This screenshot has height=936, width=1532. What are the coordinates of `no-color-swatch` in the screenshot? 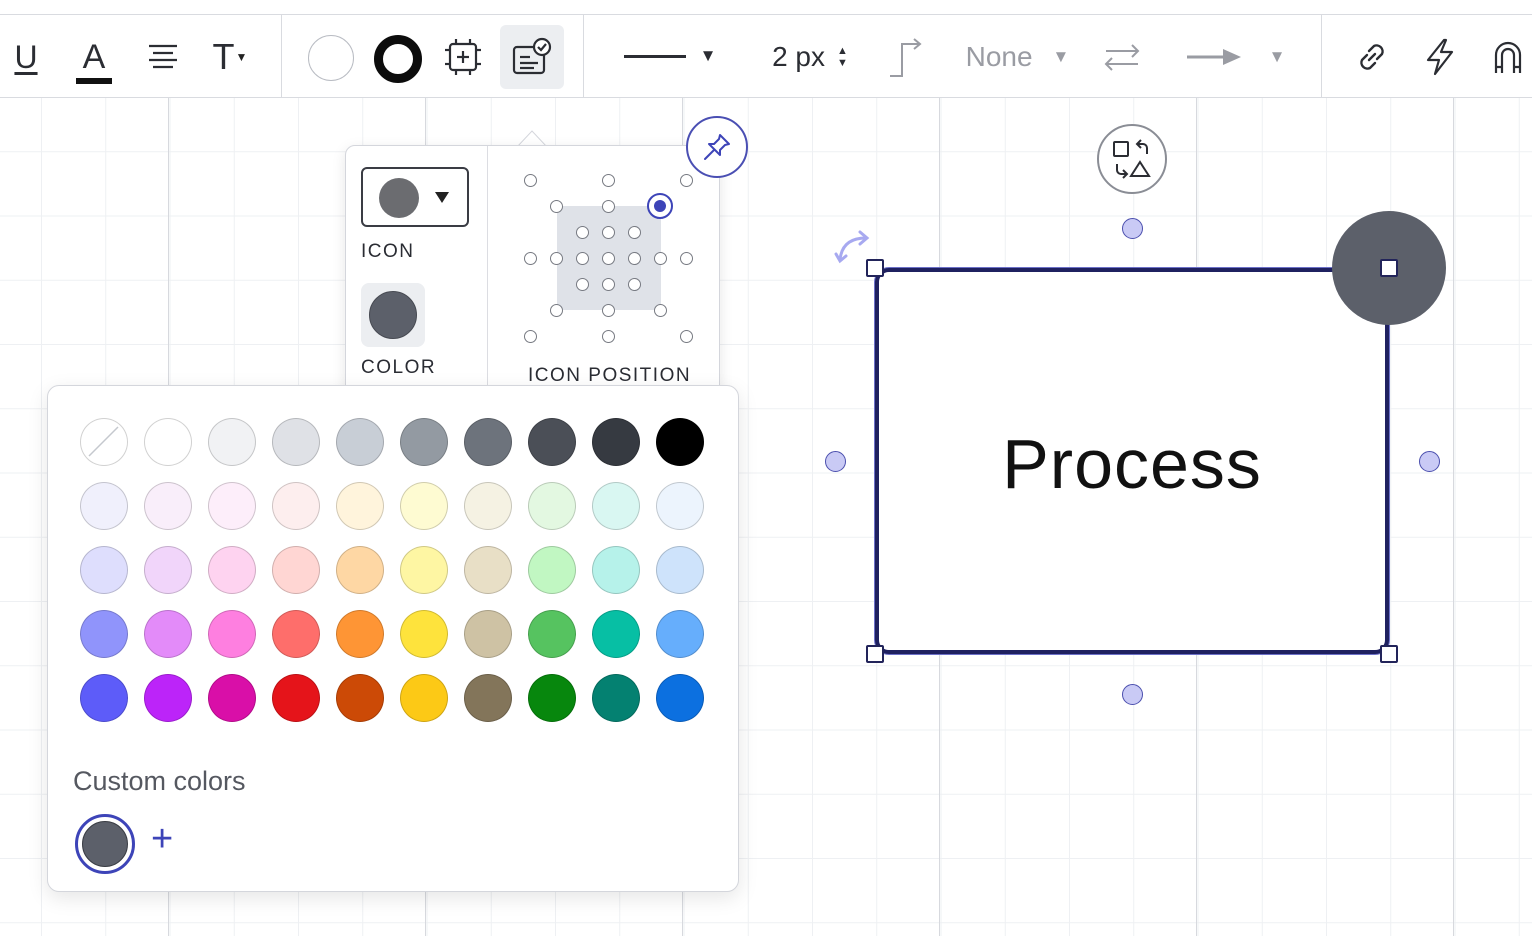 It's located at (104, 442).